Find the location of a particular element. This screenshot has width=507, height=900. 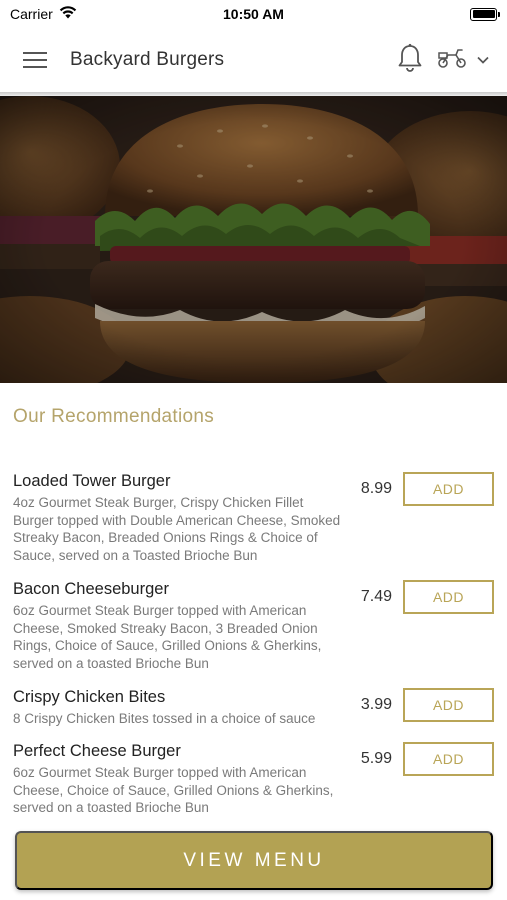

header-actions is located at coordinates (452, 60).